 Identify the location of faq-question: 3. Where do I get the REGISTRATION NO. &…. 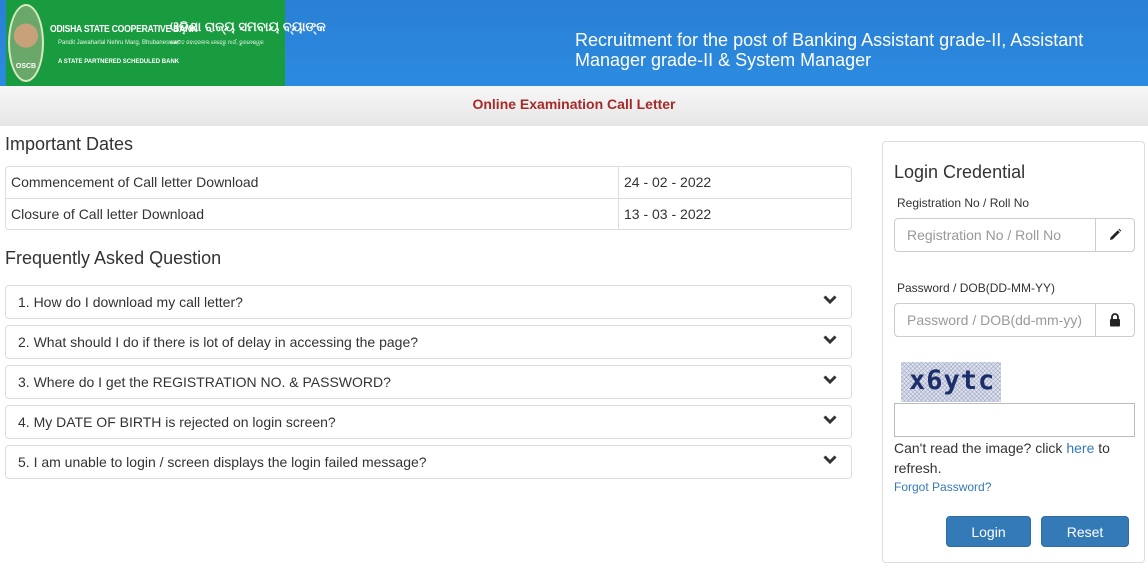
(204, 382).